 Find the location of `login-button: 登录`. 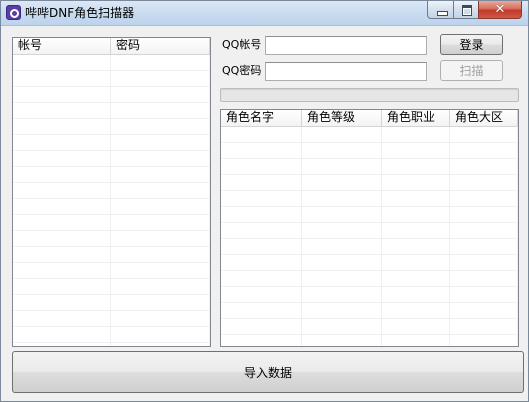

login-button: 登录 is located at coordinates (471, 44).